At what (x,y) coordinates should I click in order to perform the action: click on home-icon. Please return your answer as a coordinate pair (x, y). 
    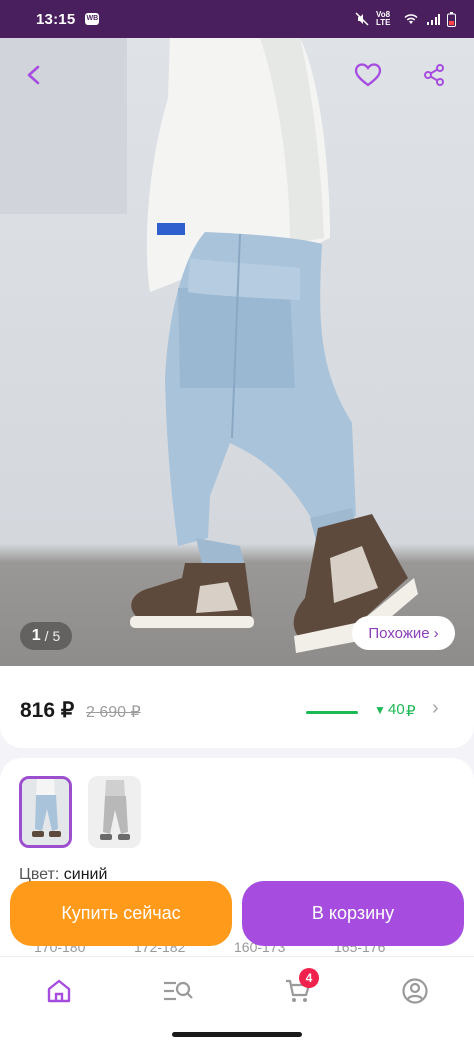
    Looking at the image, I should click on (59, 991).